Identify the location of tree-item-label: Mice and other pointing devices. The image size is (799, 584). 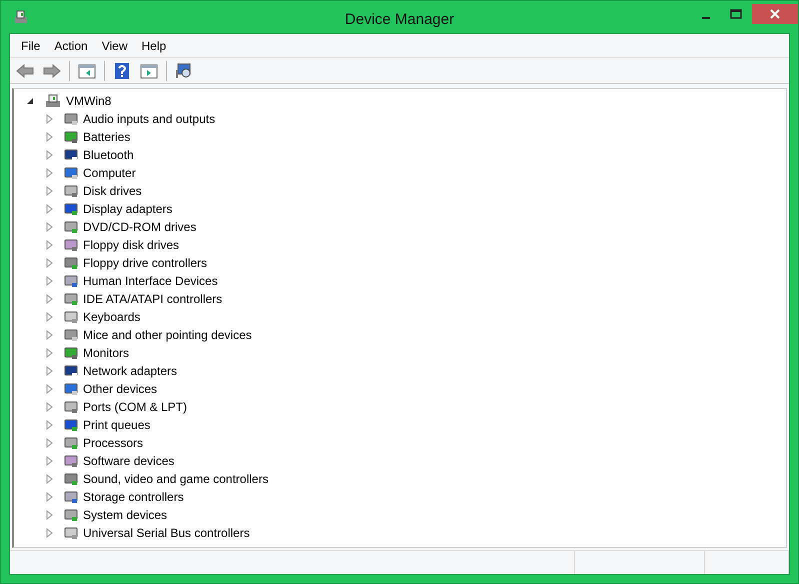
(167, 335).